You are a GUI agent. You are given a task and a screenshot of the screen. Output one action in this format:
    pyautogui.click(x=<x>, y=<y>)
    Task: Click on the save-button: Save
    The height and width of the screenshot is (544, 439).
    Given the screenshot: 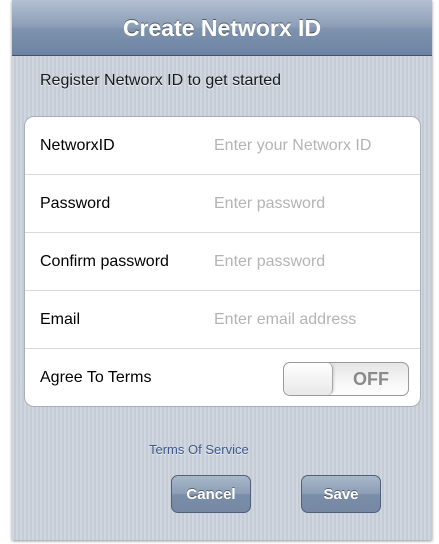 What is the action you would take?
    pyautogui.click(x=341, y=494)
    